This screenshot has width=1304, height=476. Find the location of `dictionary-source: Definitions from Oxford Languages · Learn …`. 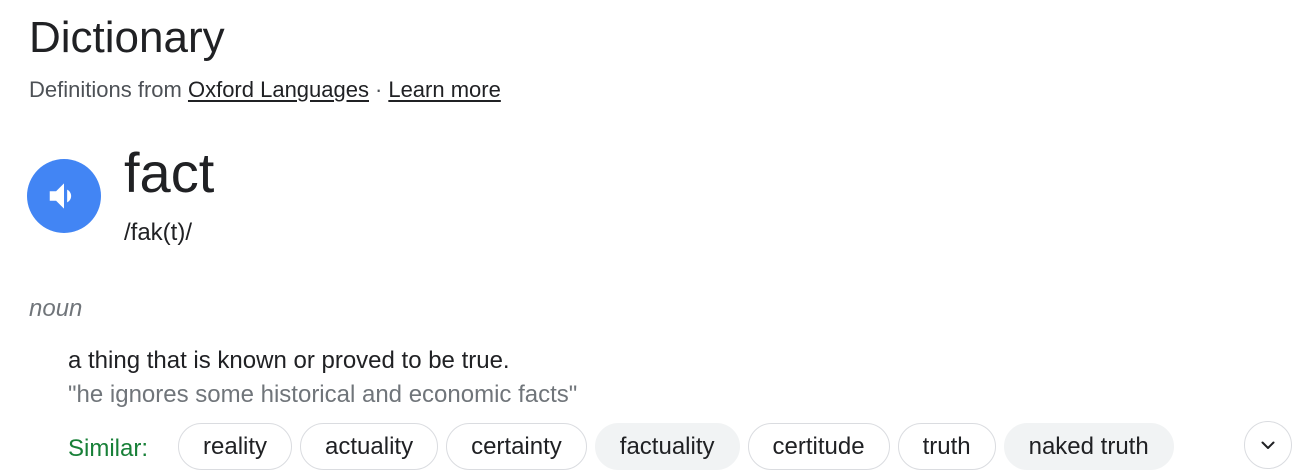

dictionary-source: Definitions from Oxford Languages · Learn … is located at coordinates (265, 90).